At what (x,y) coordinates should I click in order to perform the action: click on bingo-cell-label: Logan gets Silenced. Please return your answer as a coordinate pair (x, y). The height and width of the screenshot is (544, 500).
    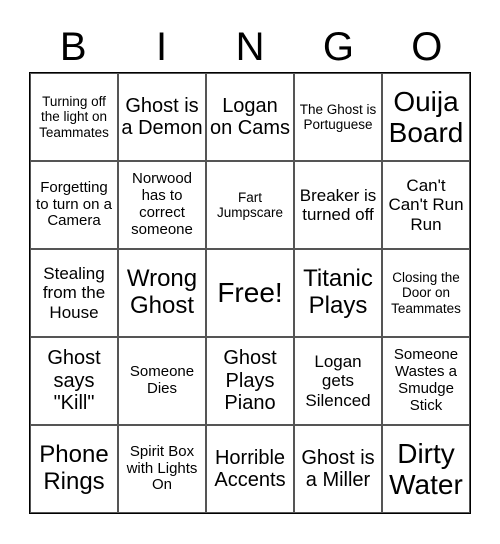
    Looking at the image, I should click on (338, 381).